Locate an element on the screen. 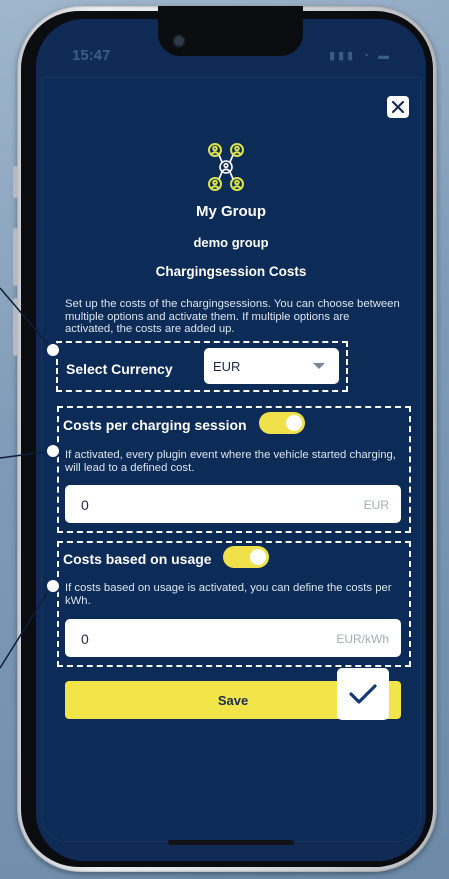 The image size is (449, 879). usage-value: 0 is located at coordinates (85, 639).